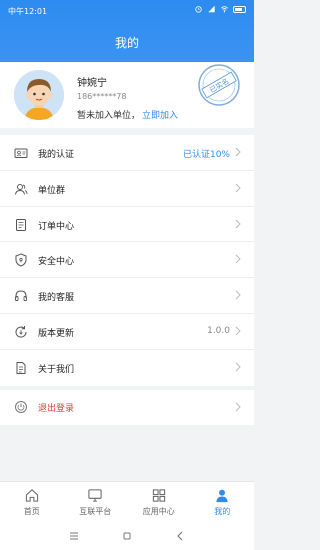 This screenshot has height=550, width=320. Describe the element at coordinates (158, 511) in the screenshot. I see `tab-label: 应用中心` at that location.